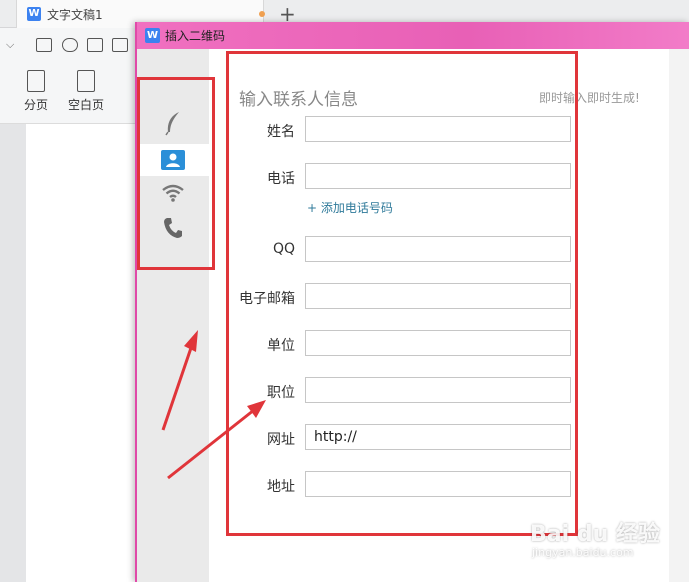 Image resolution: width=689 pixels, height=582 pixels. I want to click on arrow-to-sidebar, so click(179, 380).